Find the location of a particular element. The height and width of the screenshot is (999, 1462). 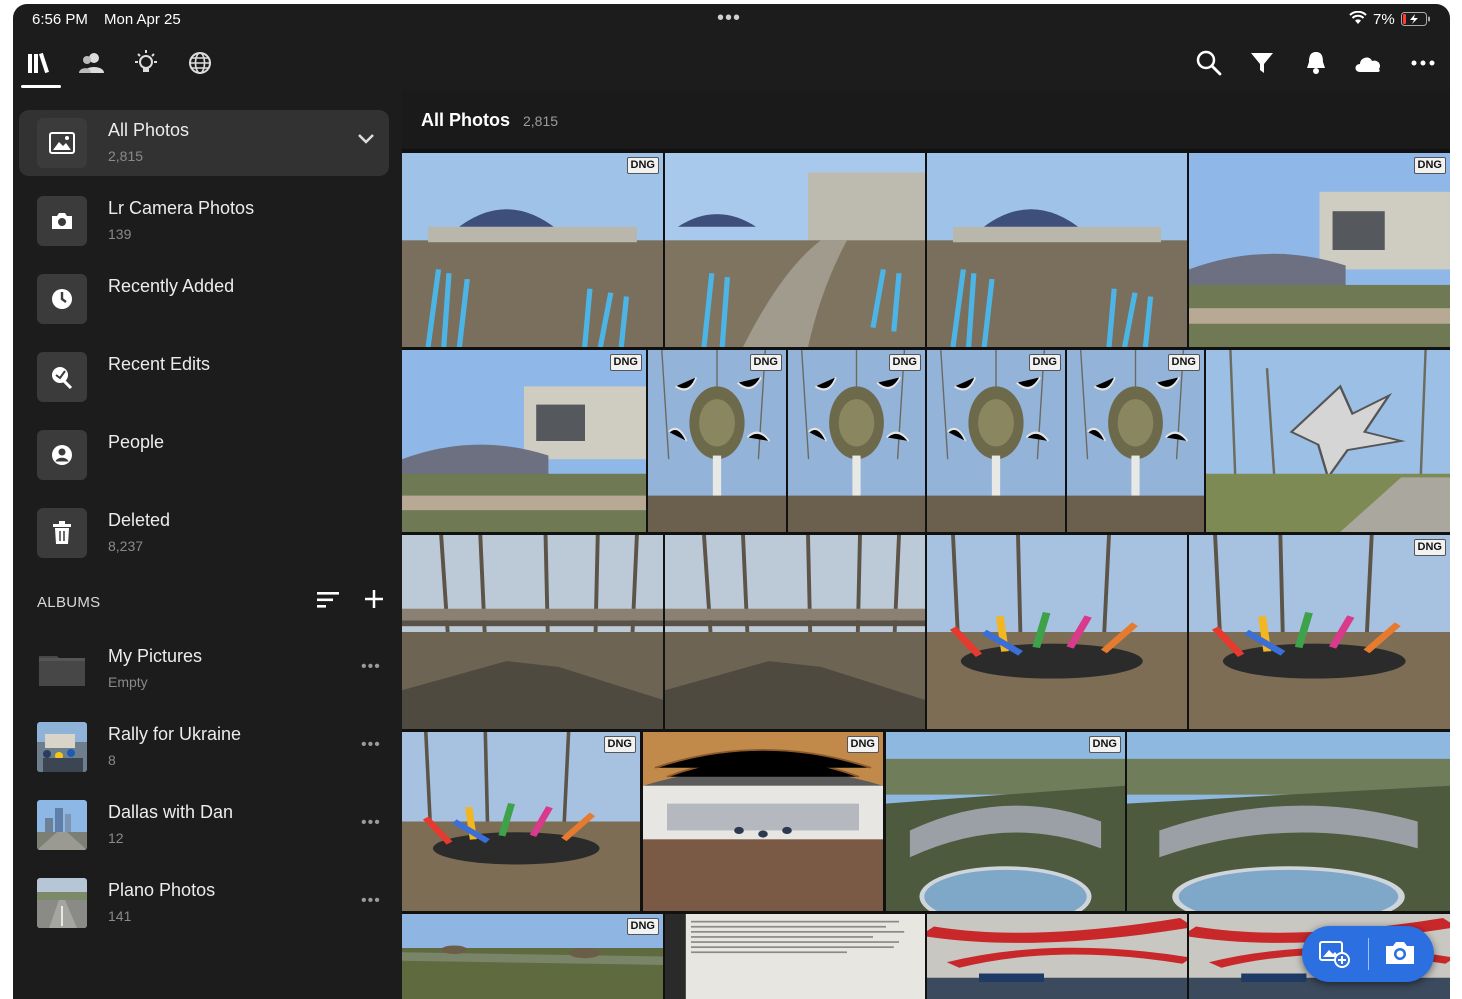

multitask-dots: ••• is located at coordinates (729, 18).